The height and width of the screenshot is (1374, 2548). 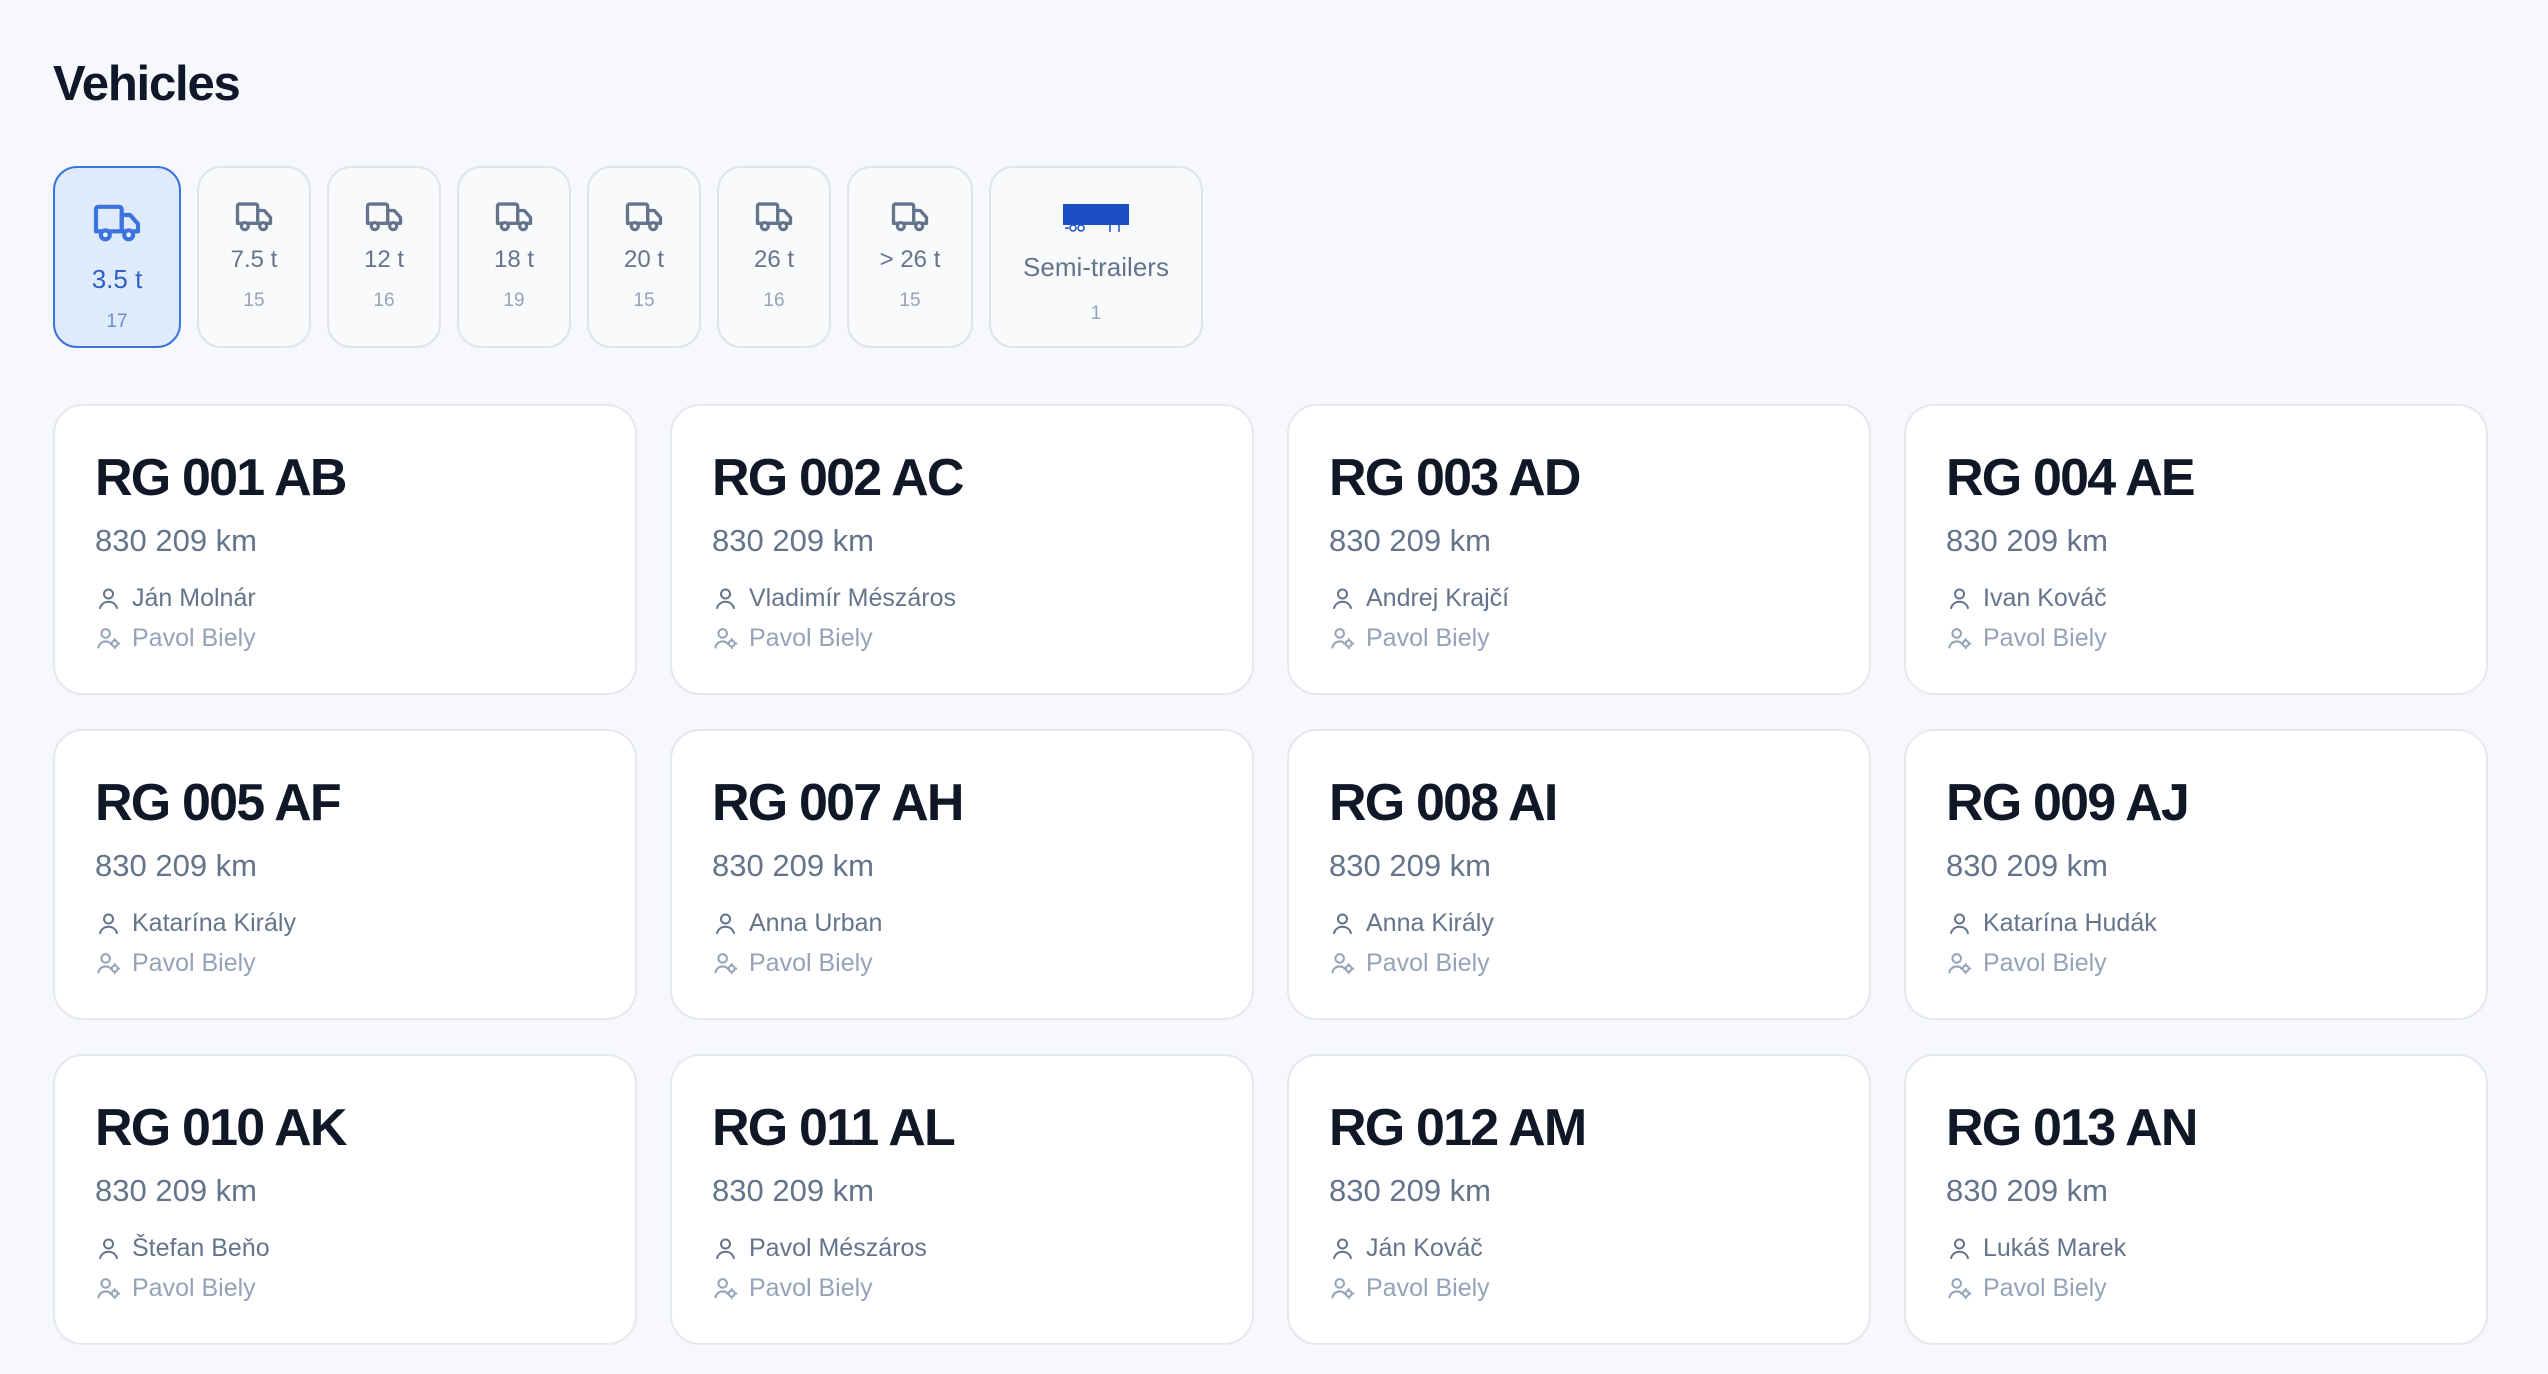 What do you see at coordinates (1406, 1248) in the screenshot?
I see `driver-row: Ján Kováč` at bounding box center [1406, 1248].